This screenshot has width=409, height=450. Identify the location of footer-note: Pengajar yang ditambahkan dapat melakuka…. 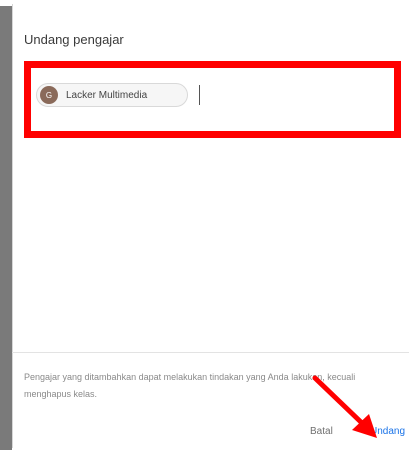
(190, 385).